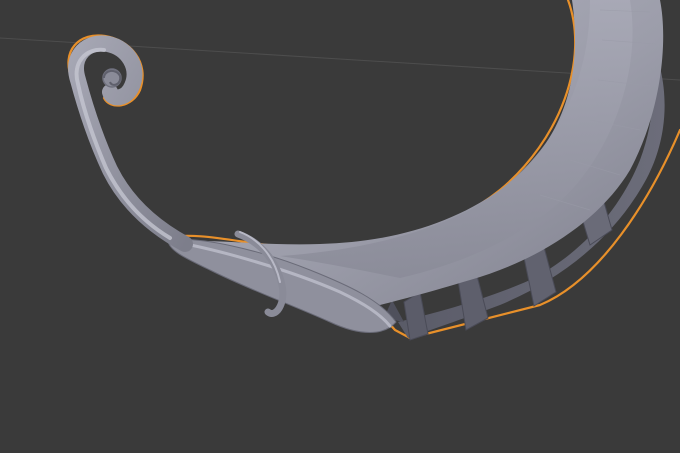 This screenshot has height=453, width=680. Describe the element at coordinates (130, 143) in the screenshot. I see `curl-tendril` at that location.